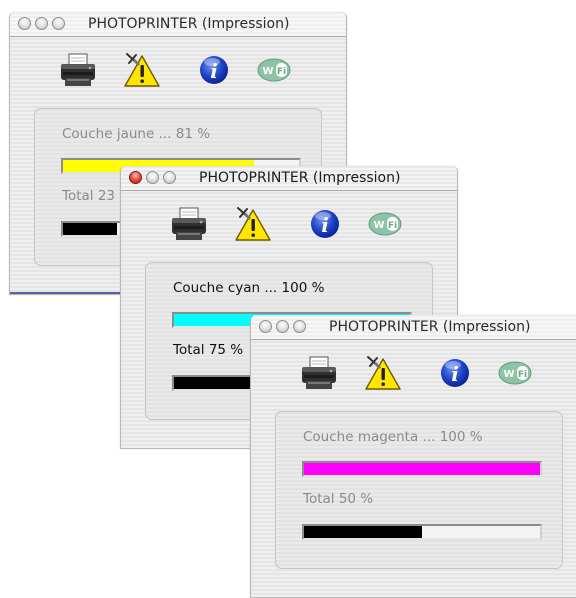 This screenshot has height=598, width=576. I want to click on layer-progress-label: Couche cyan ... 100 %, so click(248, 288).